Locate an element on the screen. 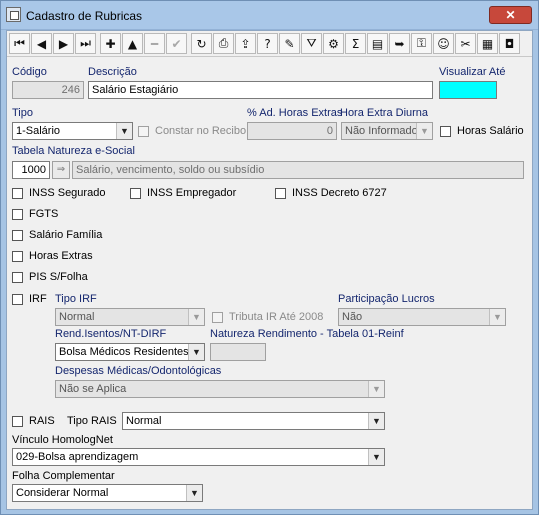 This screenshot has height=515, width=539. horas-salario-checkbox: Horas Salário is located at coordinates (482, 131).